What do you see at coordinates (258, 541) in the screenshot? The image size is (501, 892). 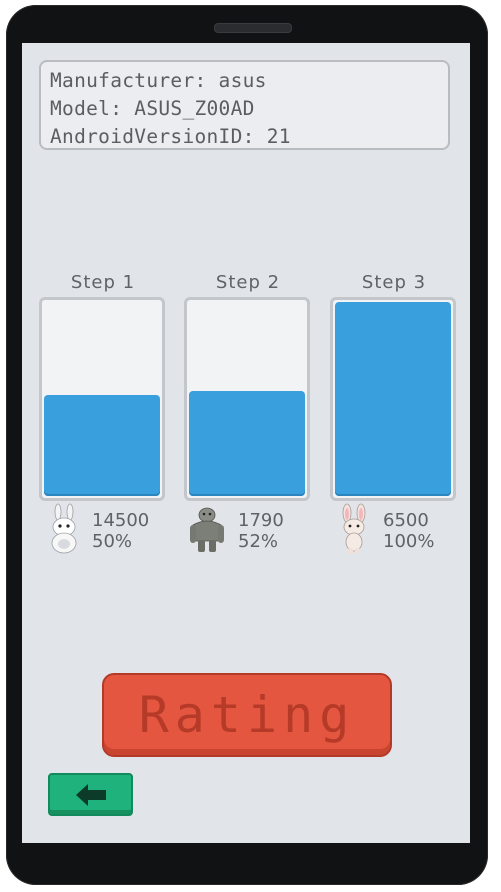 I see `step-2-percent: 52%` at bounding box center [258, 541].